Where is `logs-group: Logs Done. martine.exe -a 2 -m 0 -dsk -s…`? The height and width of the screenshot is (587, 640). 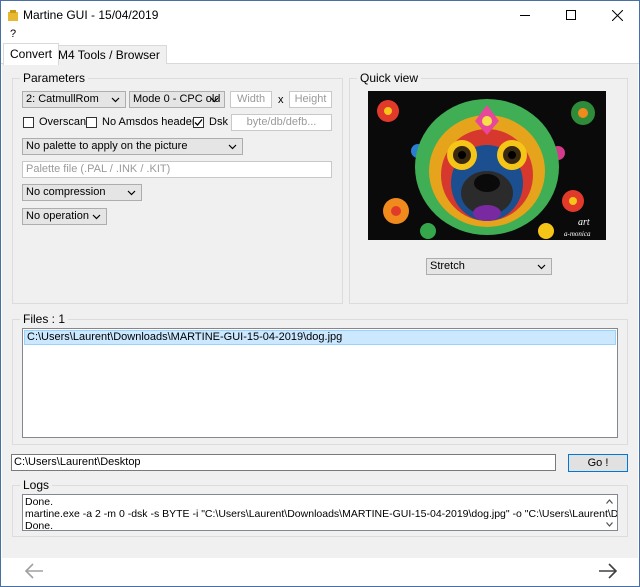 logs-group: Logs Done. martine.exe -a 2 -m 0 -dsk -s… is located at coordinates (320, 507).